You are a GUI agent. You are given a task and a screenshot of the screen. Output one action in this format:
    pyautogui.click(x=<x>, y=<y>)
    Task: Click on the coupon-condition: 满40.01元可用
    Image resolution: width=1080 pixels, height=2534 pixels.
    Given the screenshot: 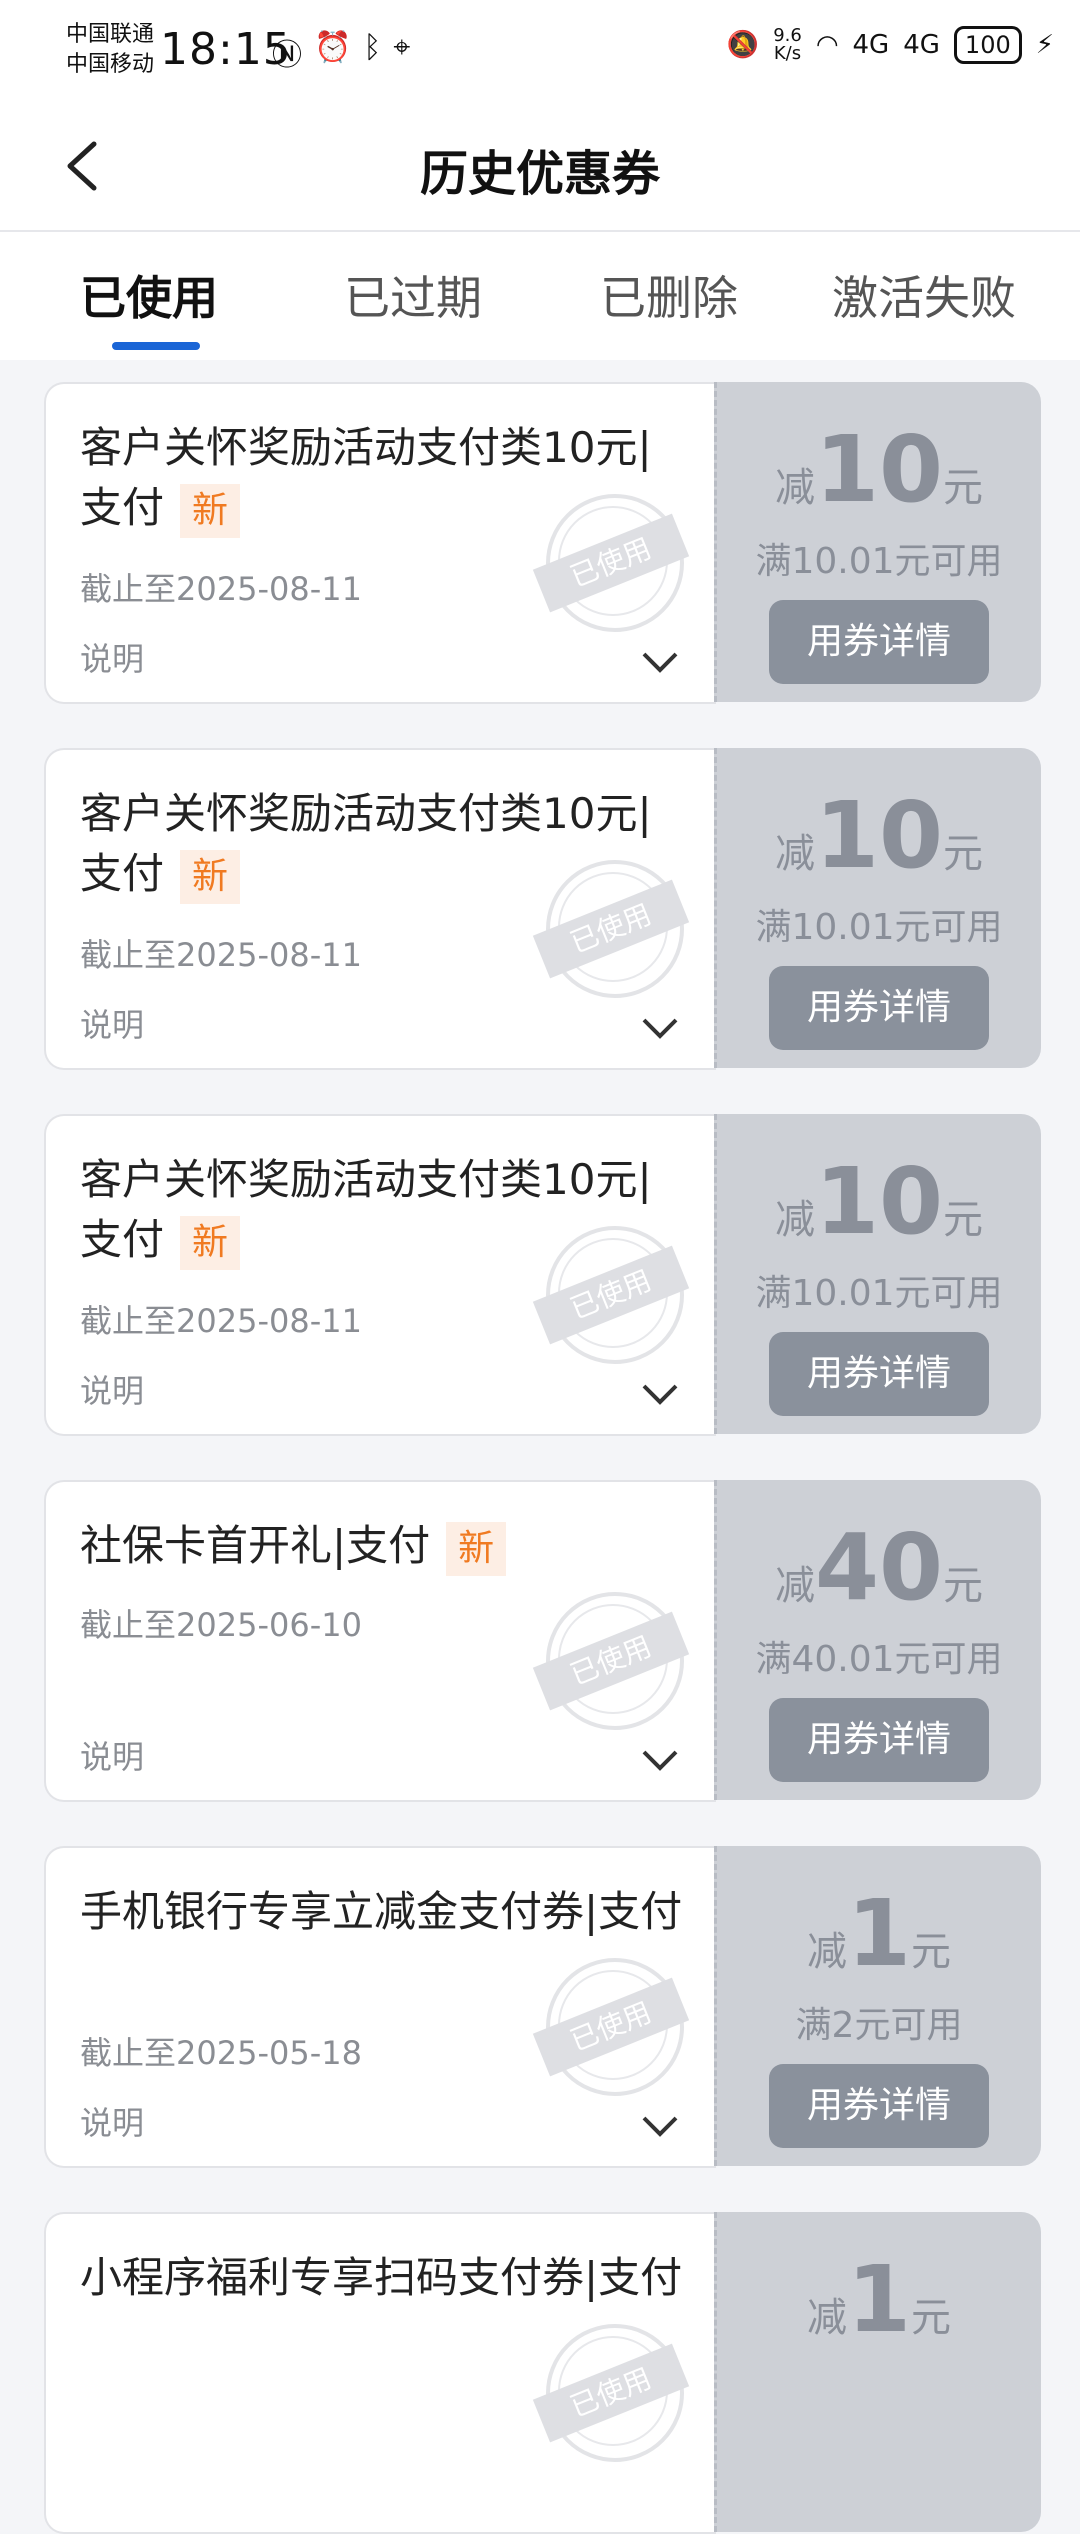 What is the action you would take?
    pyautogui.click(x=879, y=1659)
    